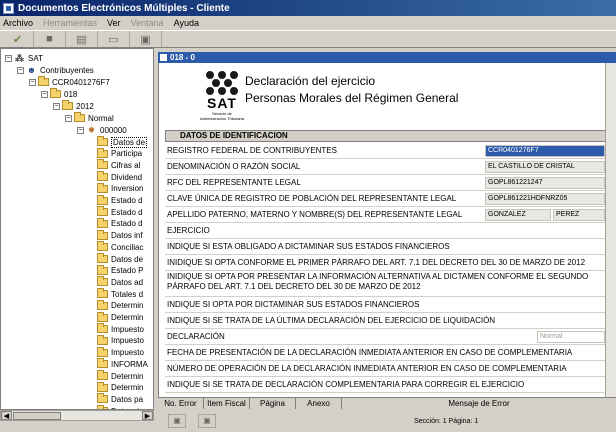 This screenshot has height=432, width=616. What do you see at coordinates (479, 403) in the screenshot?
I see `column-mensaje-error: Mensaje de Error` at bounding box center [479, 403].